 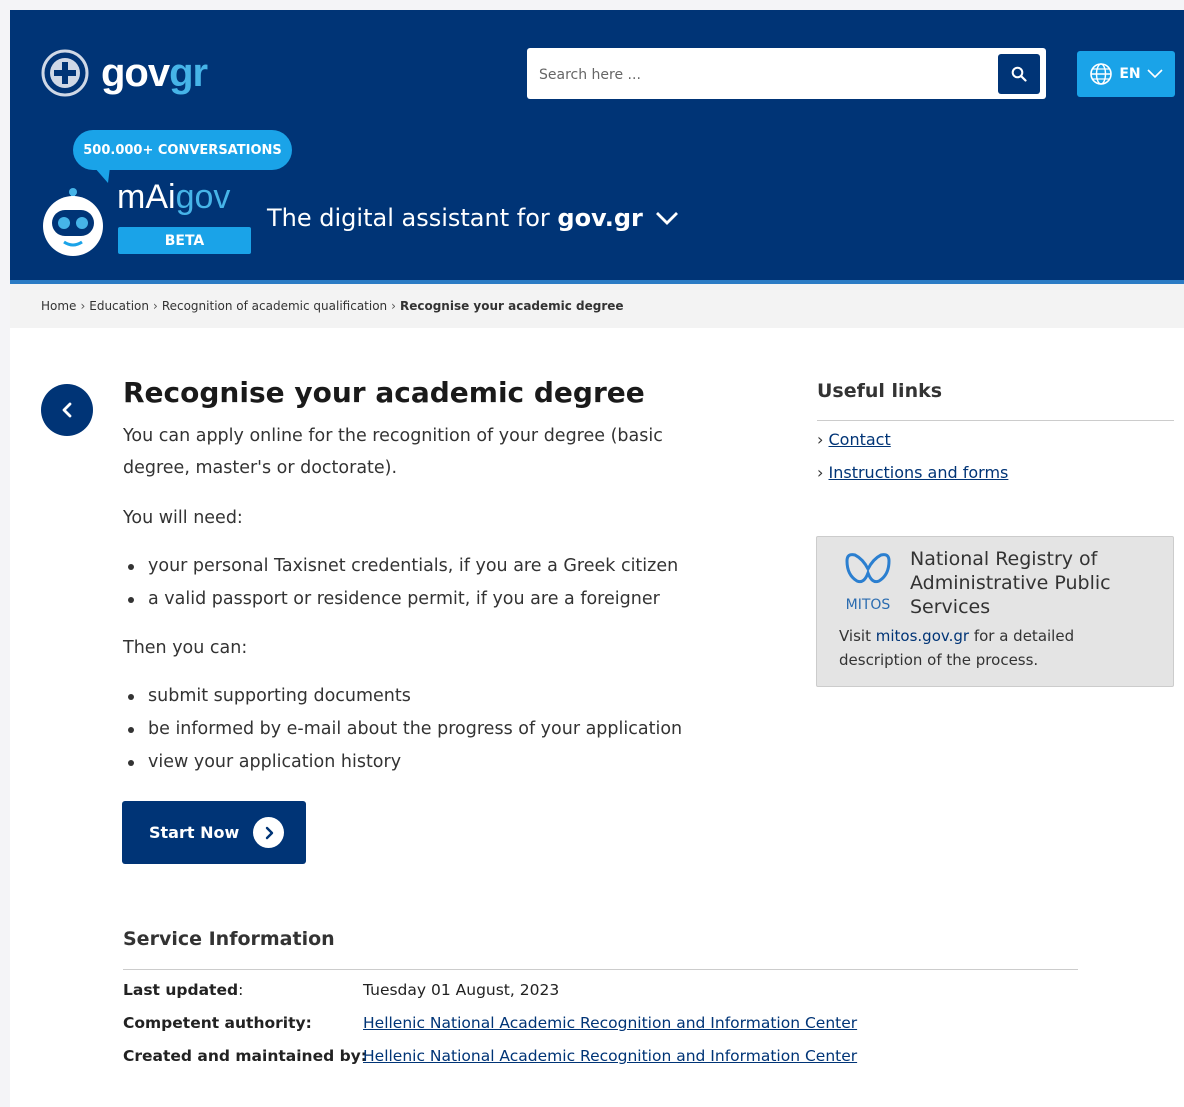 What do you see at coordinates (229, 939) in the screenshot?
I see `service-info-title: Service Information` at bounding box center [229, 939].